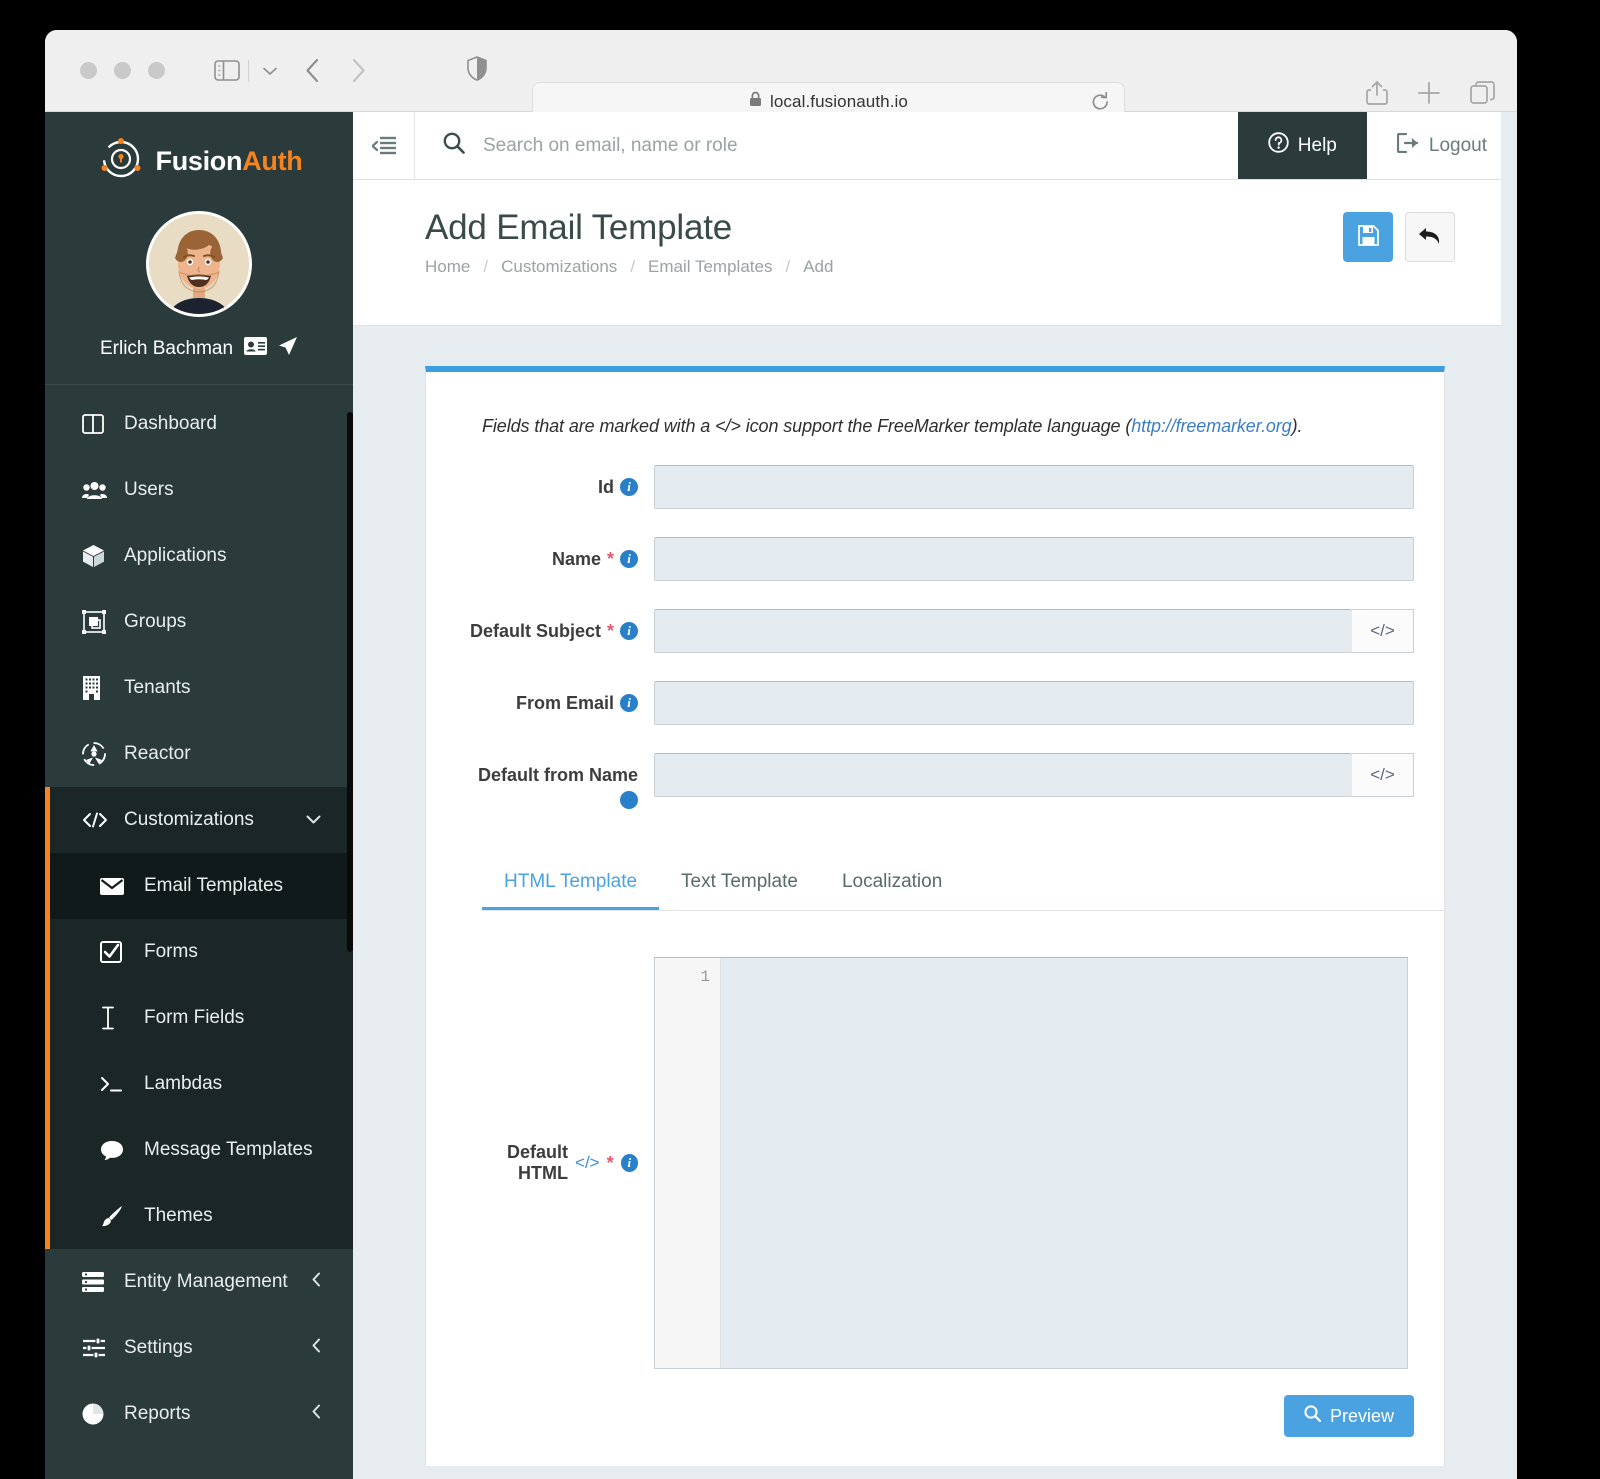  Describe the element at coordinates (599, 426) in the screenshot. I see `note-before: Fields that are marked with a` at that location.